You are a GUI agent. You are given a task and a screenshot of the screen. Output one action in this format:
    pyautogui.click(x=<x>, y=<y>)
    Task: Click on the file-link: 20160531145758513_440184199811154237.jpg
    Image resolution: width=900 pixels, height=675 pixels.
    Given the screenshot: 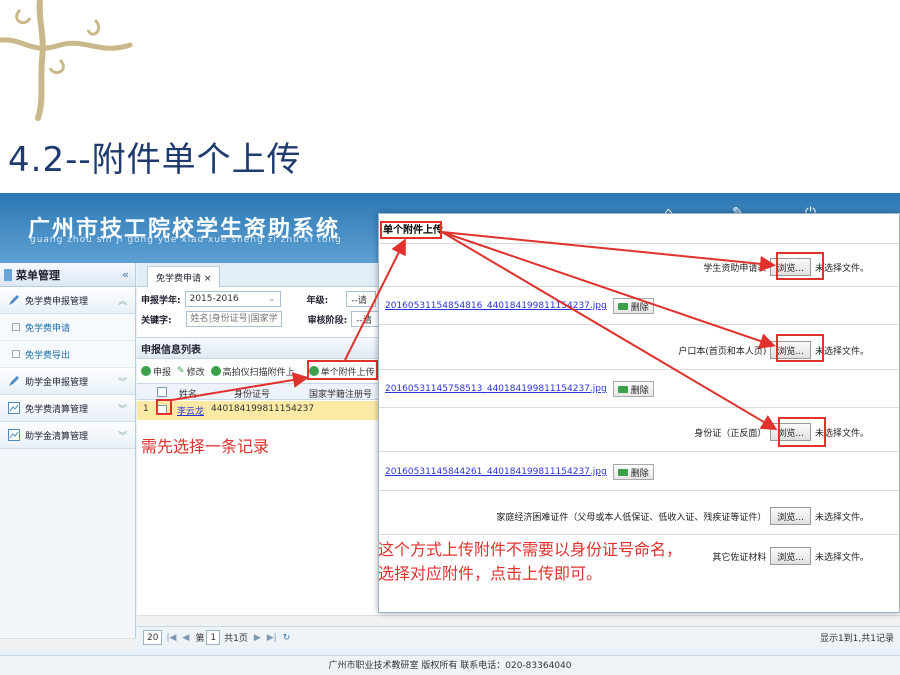 What is the action you would take?
    pyautogui.click(x=496, y=389)
    